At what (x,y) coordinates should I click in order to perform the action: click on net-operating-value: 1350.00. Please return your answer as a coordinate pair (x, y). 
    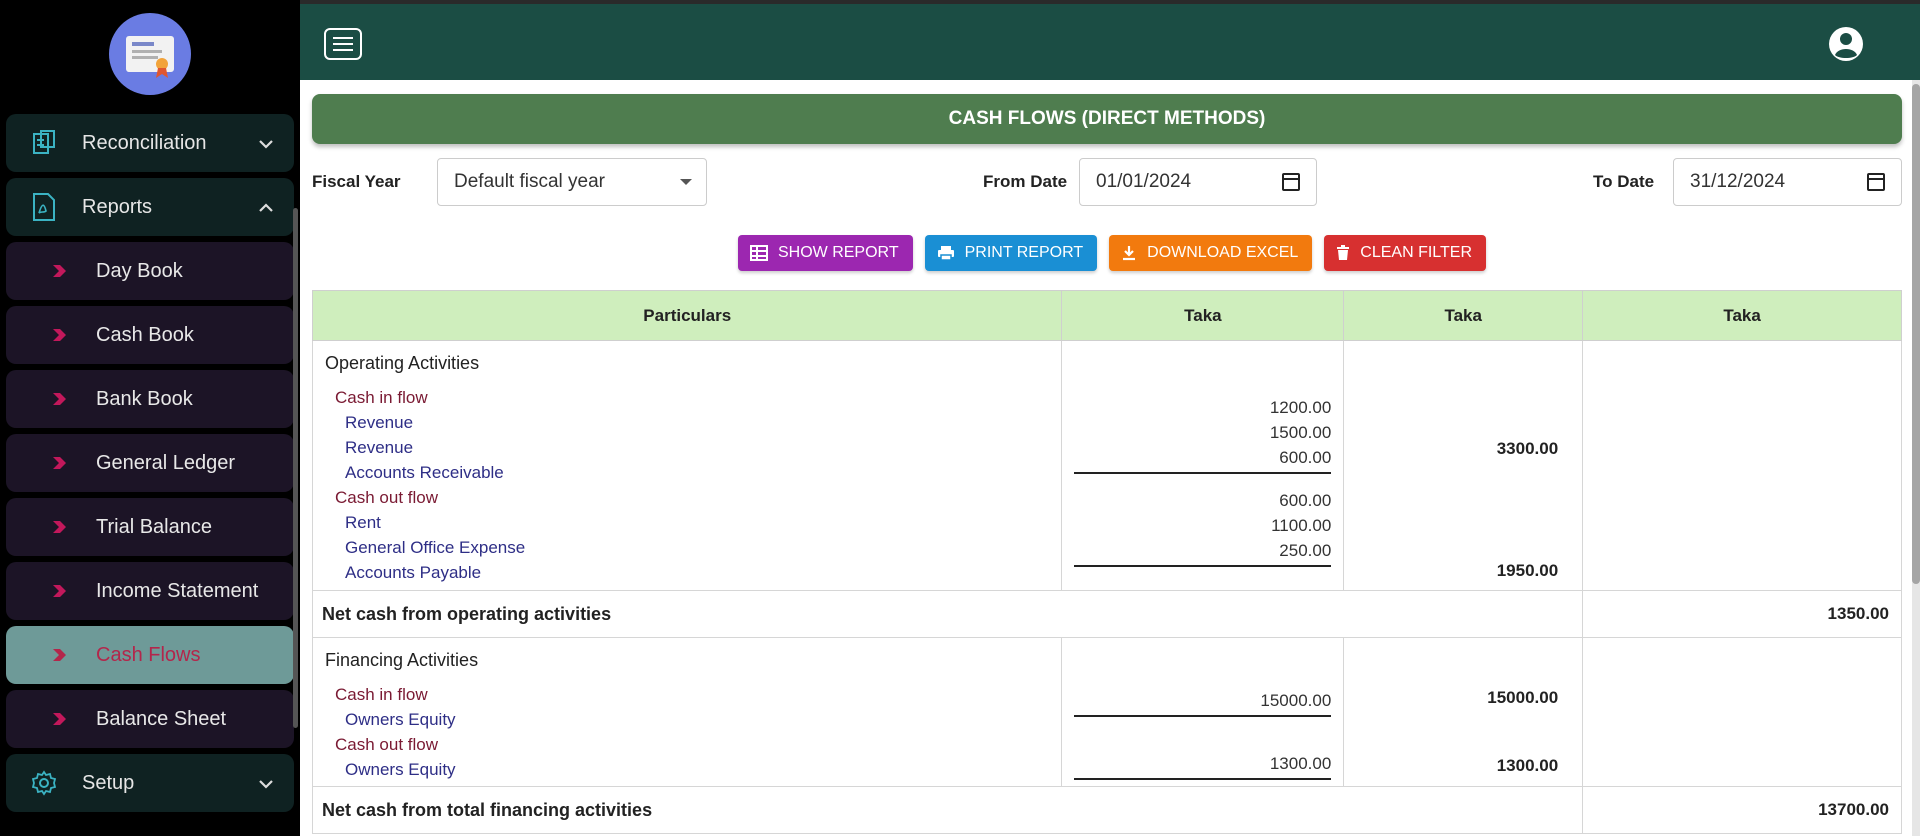
    Looking at the image, I should click on (1742, 614).